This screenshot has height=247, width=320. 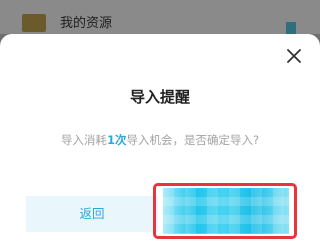 I want to click on close-button, so click(x=294, y=56).